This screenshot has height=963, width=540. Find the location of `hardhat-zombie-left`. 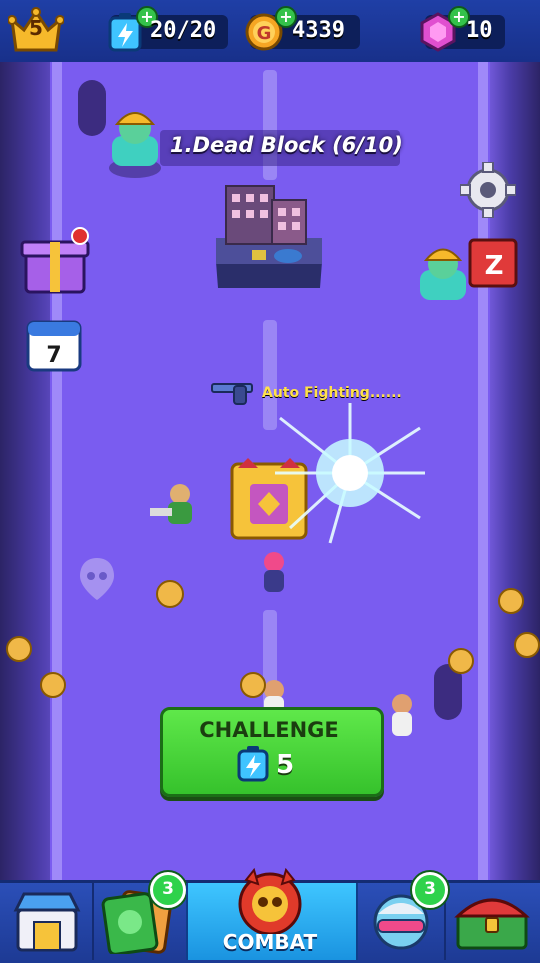

hardhat-zombie-left is located at coordinates (135, 145).